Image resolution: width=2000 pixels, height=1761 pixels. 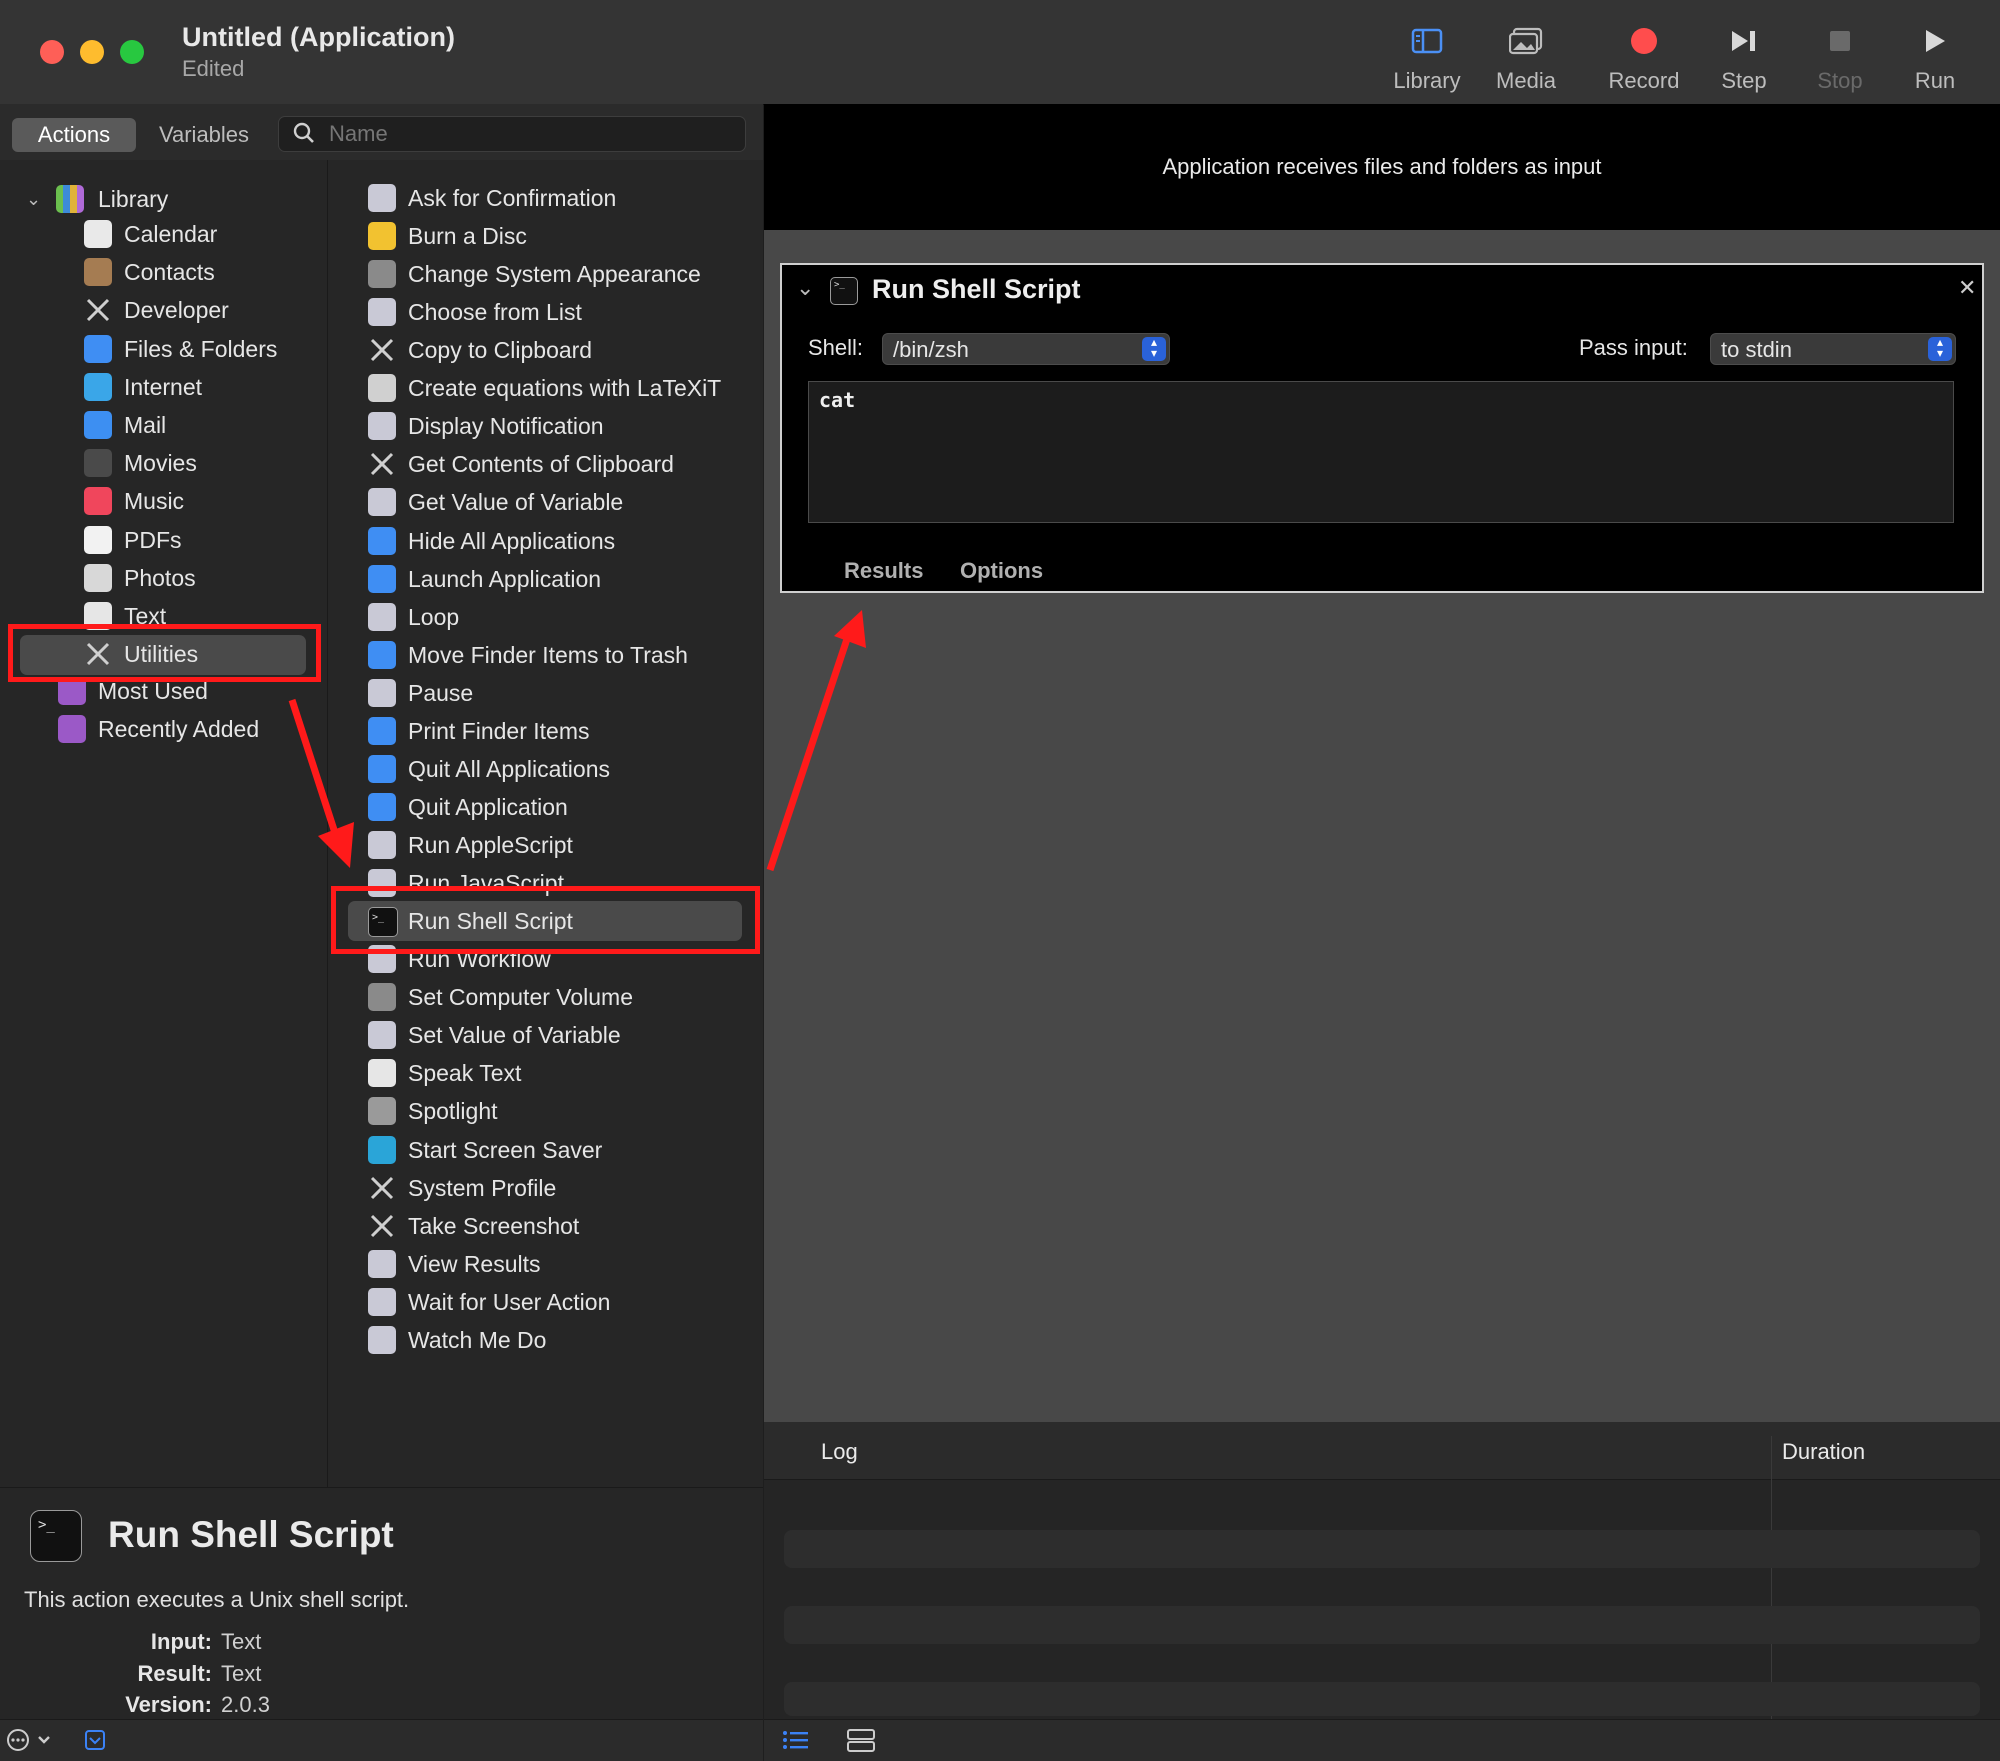 I want to click on log-panel: Log Duration, so click(x=1382, y=1578).